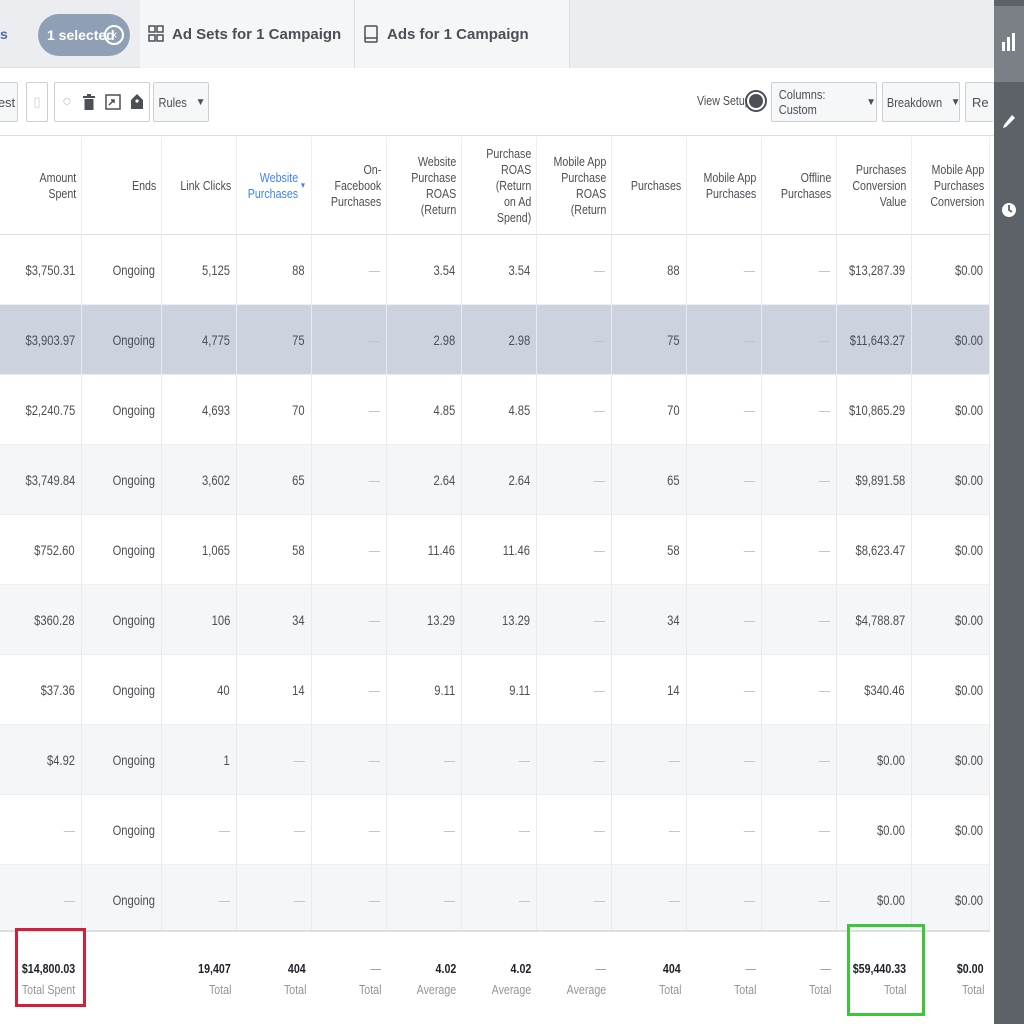 This screenshot has width=1024, height=1024. What do you see at coordinates (37, 102) in the screenshot?
I see `duplicate-button: ▯` at bounding box center [37, 102].